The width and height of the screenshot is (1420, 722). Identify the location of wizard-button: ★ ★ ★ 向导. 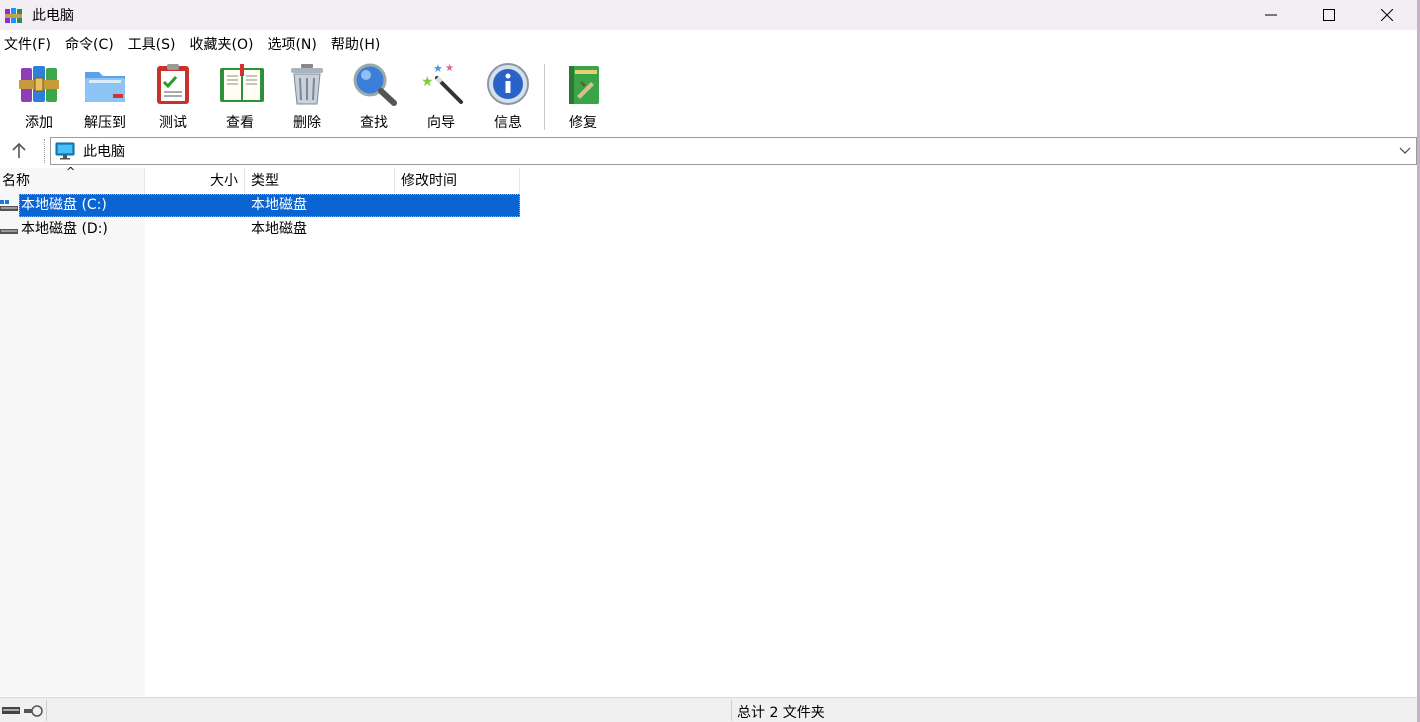
(441, 96).